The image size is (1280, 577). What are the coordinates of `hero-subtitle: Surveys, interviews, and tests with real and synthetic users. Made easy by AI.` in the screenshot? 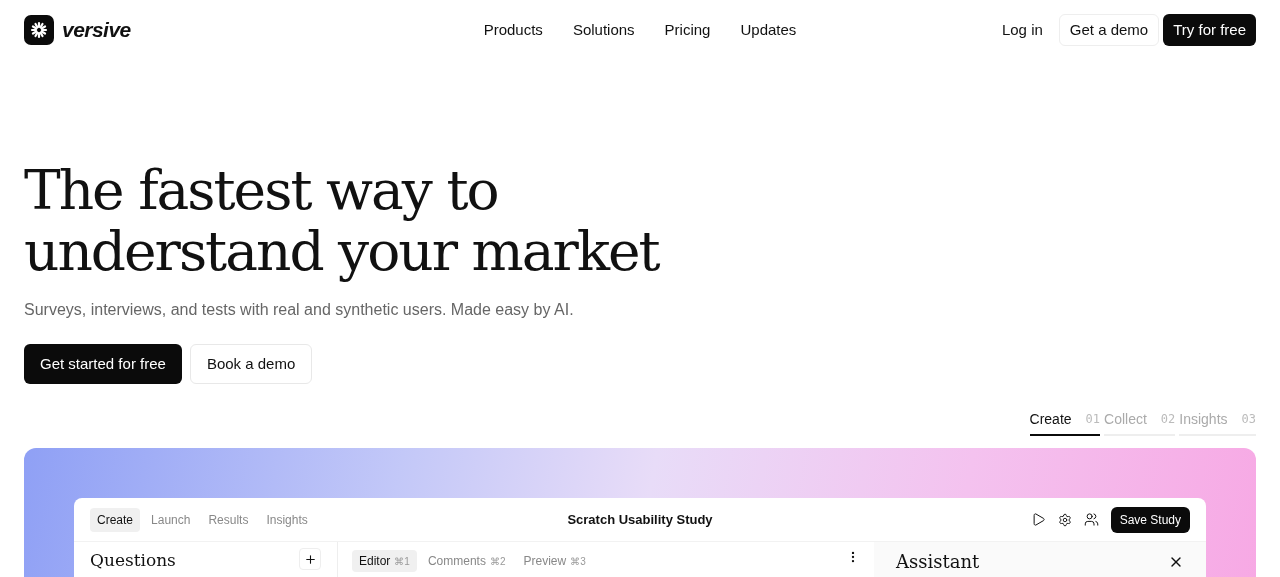 It's located at (299, 310).